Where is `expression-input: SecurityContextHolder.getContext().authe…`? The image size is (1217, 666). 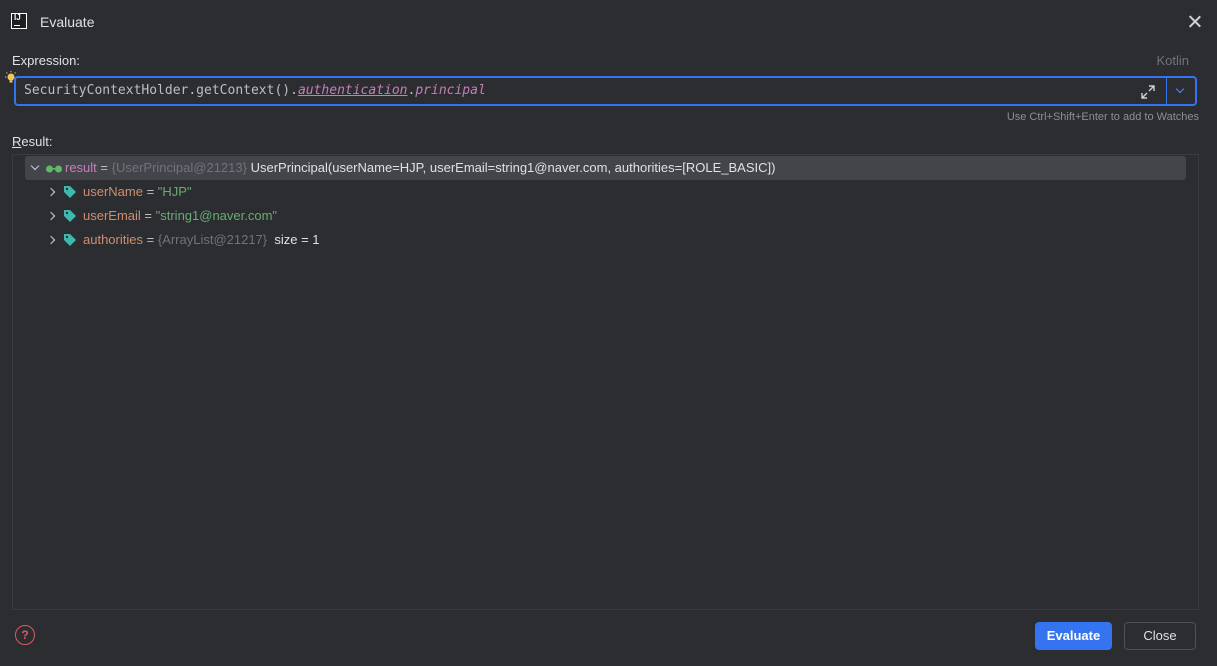 expression-input: SecurityContextHolder.getContext().authe… is located at coordinates (605, 91).